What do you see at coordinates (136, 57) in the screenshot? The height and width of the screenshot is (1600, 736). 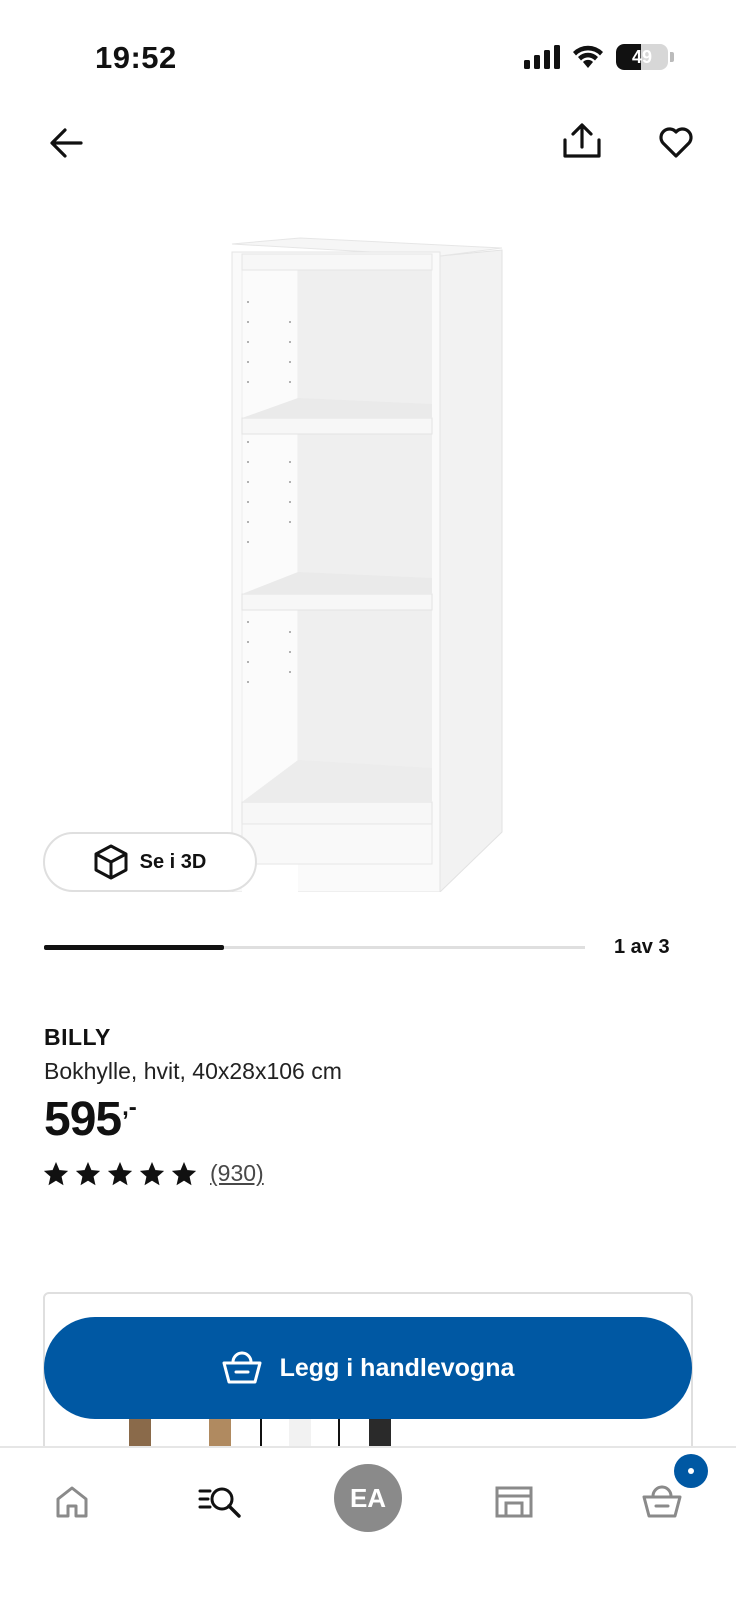 I see `status-time: 19:52` at bounding box center [136, 57].